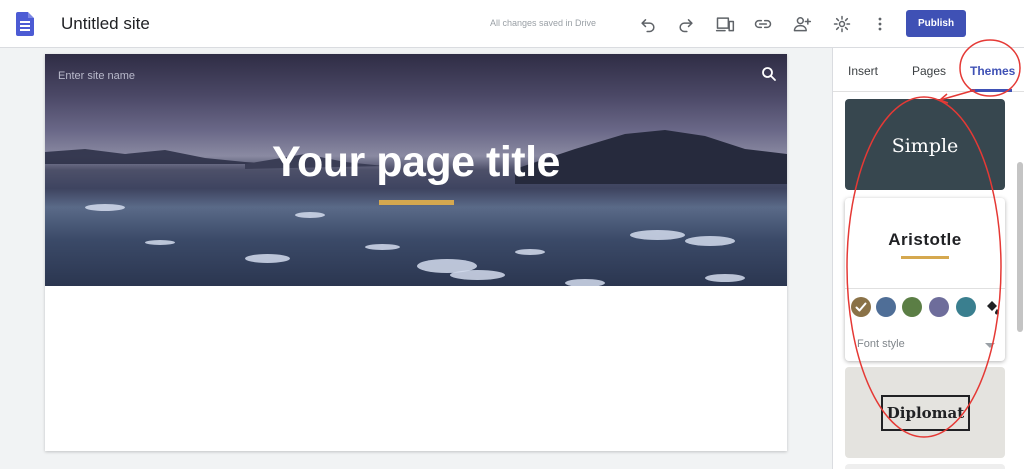 Image resolution: width=1024 pixels, height=469 pixels. Describe the element at coordinates (881, 344) in the screenshot. I see `font-style-dropdown: Font style` at that location.